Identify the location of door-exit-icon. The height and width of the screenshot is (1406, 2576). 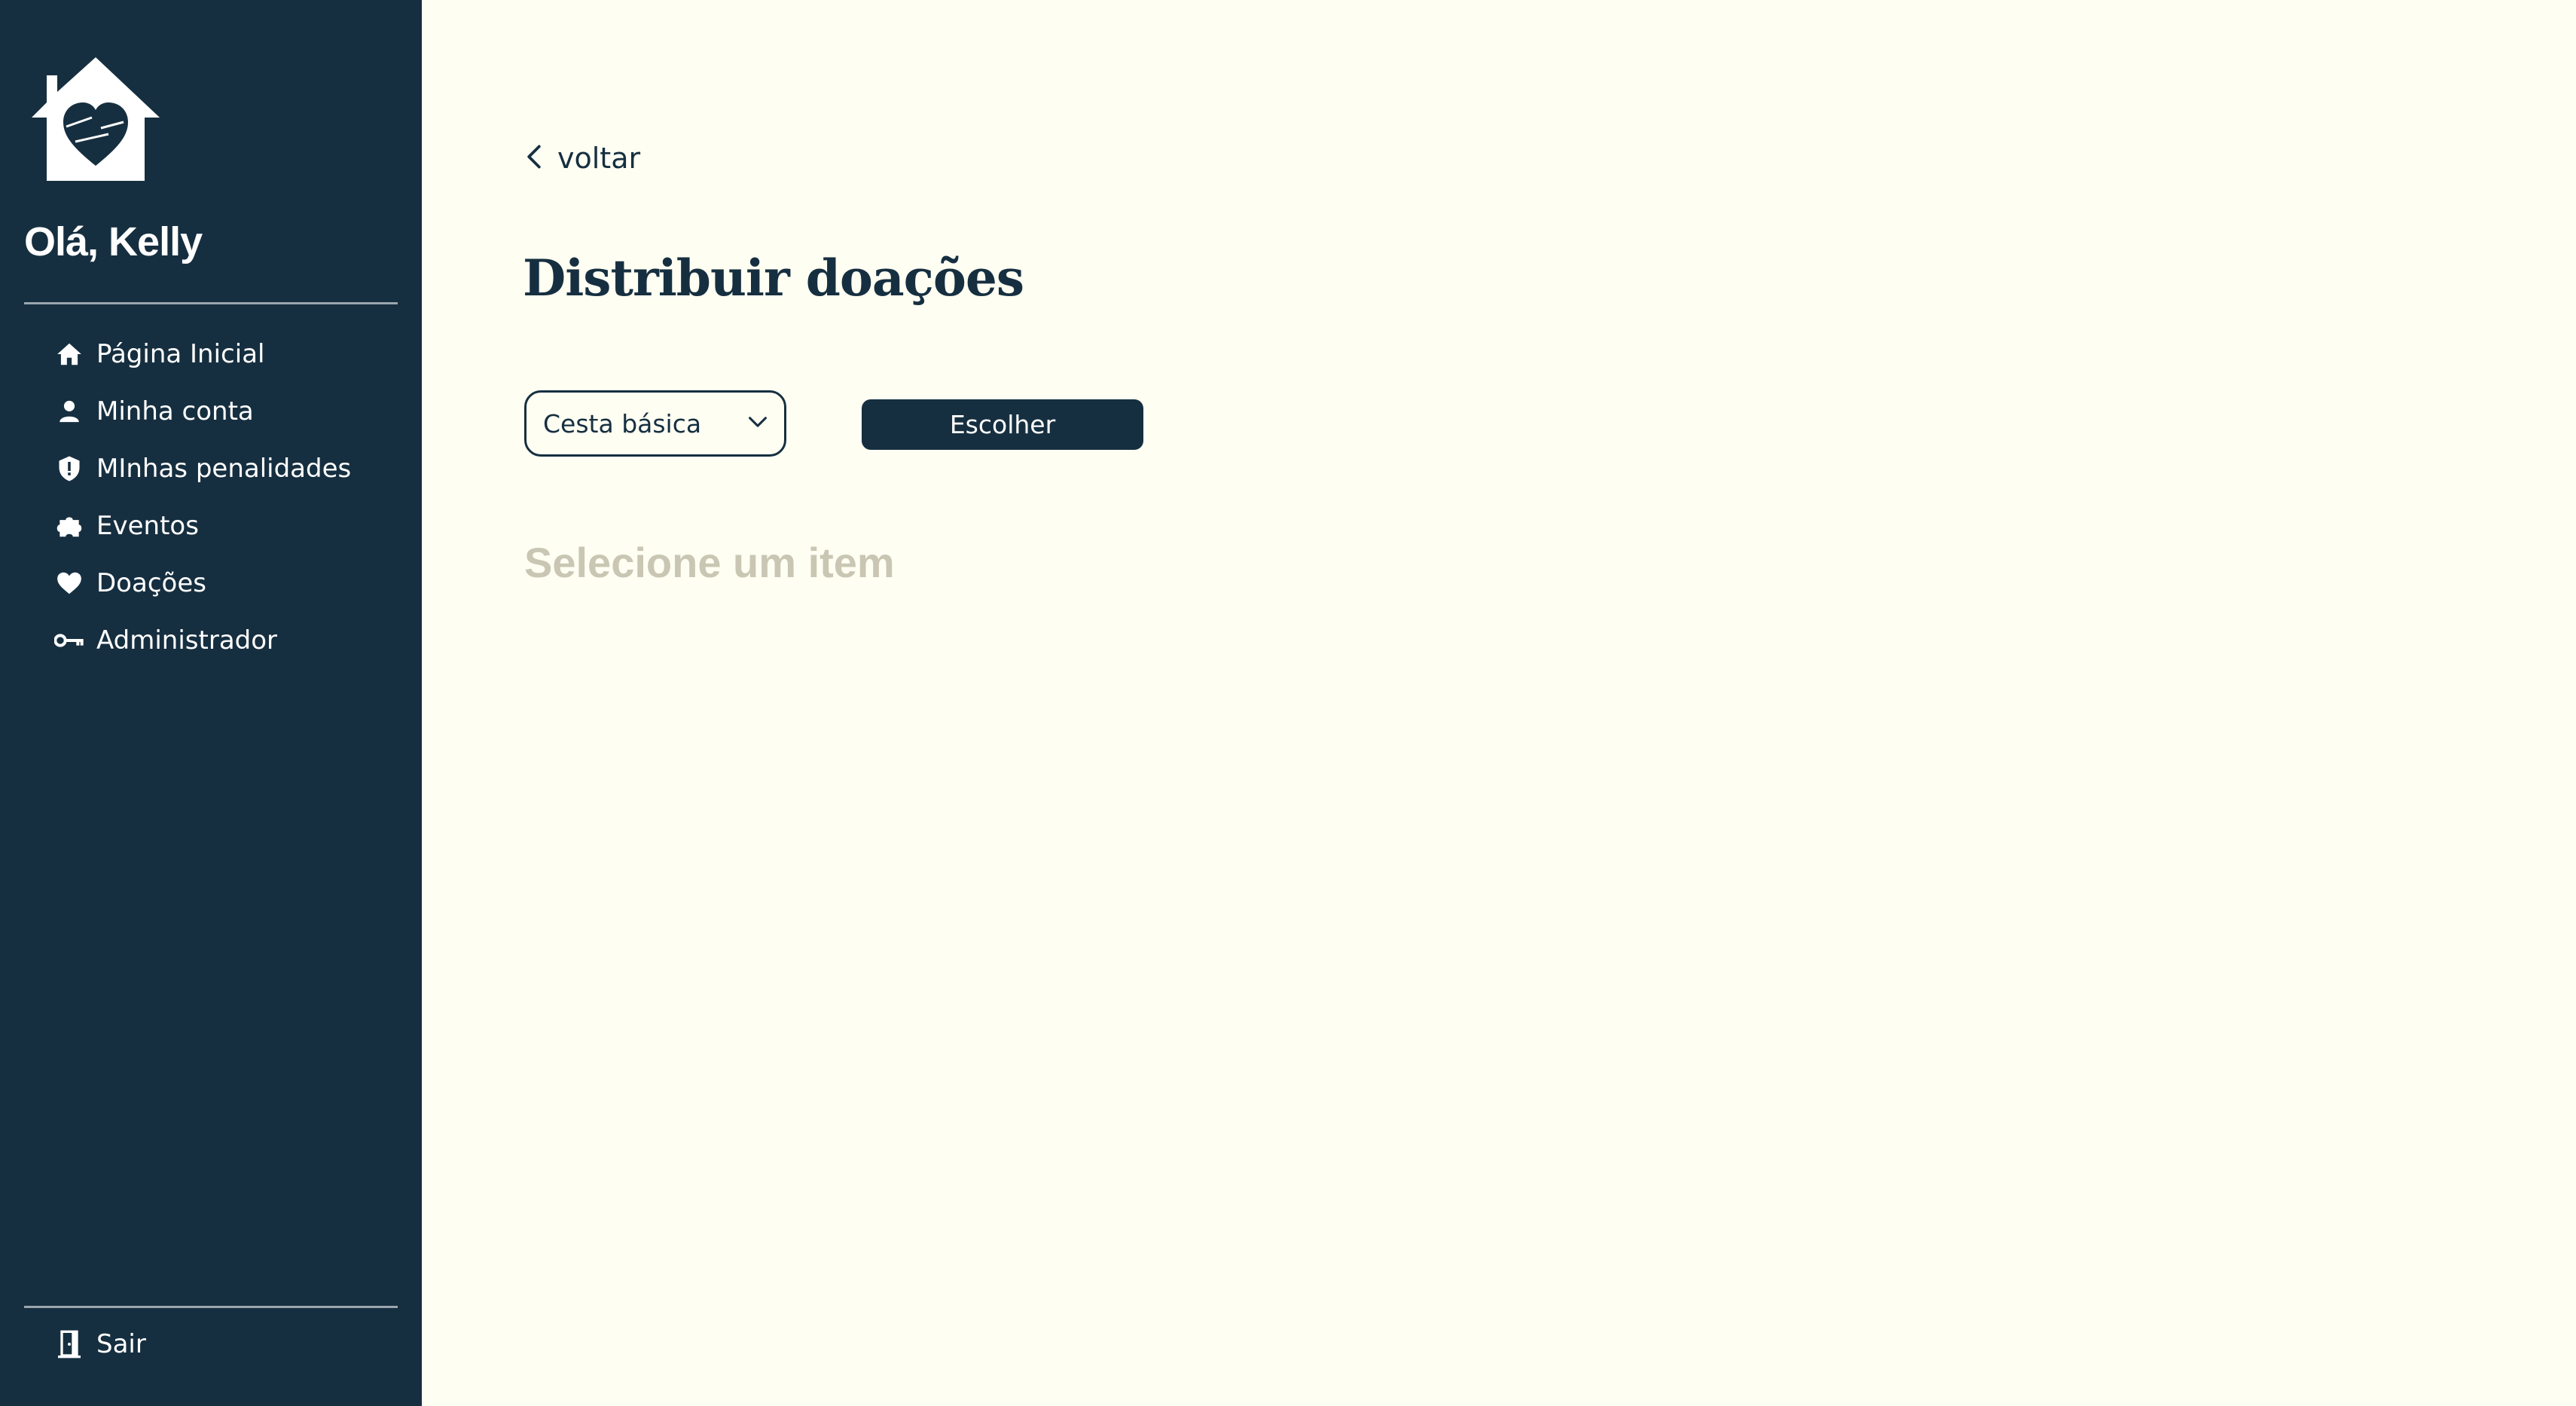
(69, 1344).